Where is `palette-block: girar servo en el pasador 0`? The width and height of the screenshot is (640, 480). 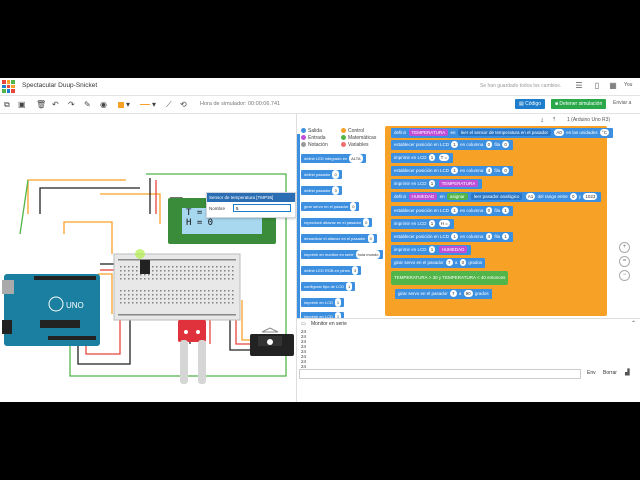 palette-block: girar servo en el pasador 0 is located at coordinates (330, 206).